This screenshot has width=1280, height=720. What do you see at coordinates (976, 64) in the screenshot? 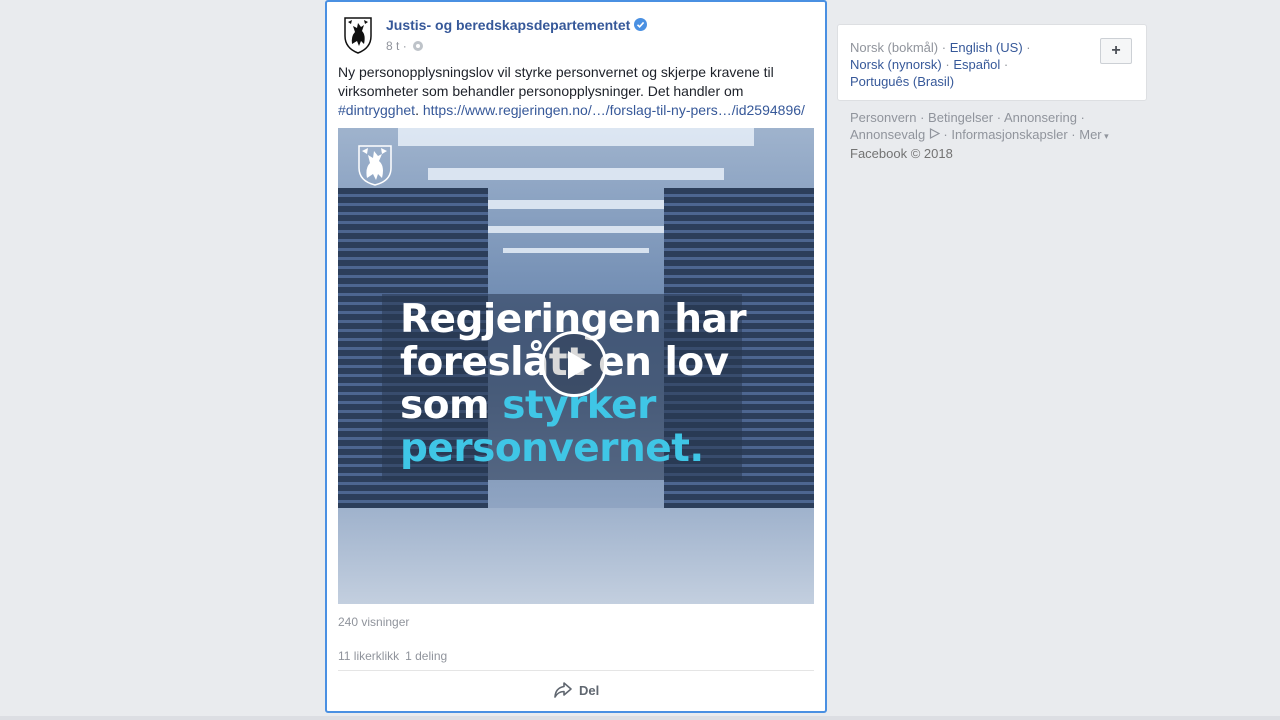
I see `language-option: Español` at bounding box center [976, 64].